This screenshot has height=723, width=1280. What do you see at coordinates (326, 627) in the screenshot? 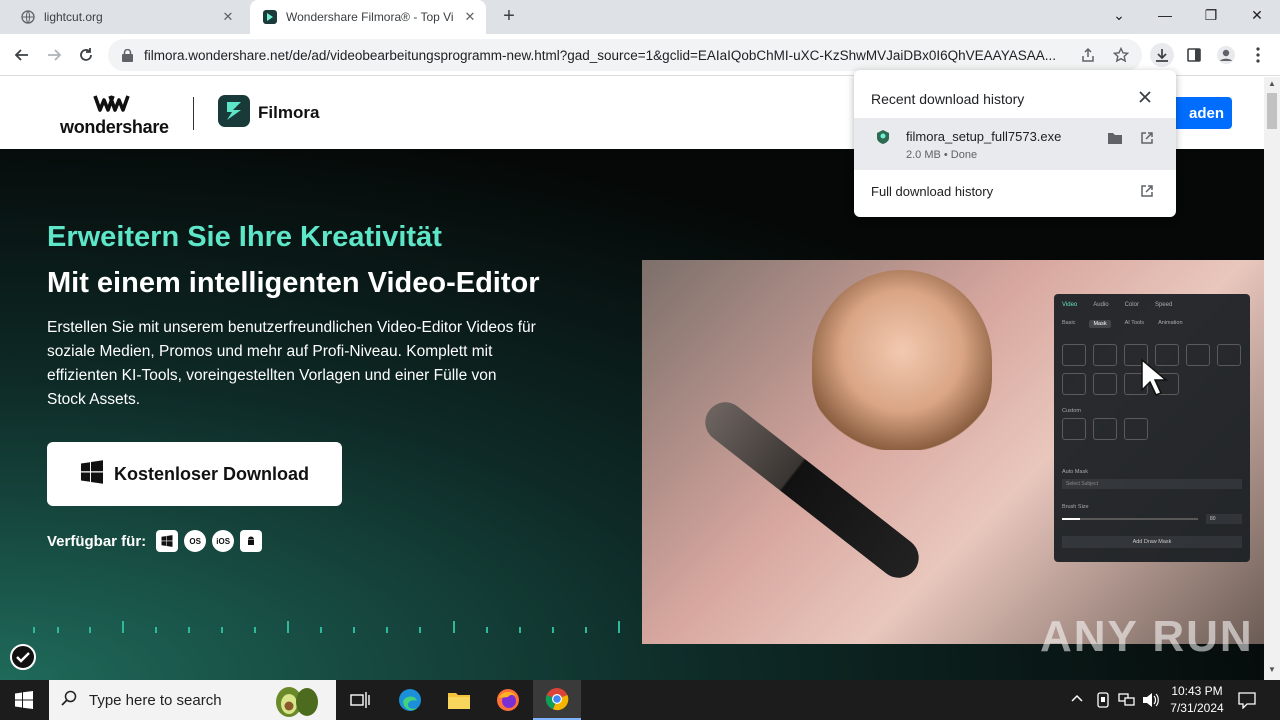
I see `audio-wave-decoration` at bounding box center [326, 627].